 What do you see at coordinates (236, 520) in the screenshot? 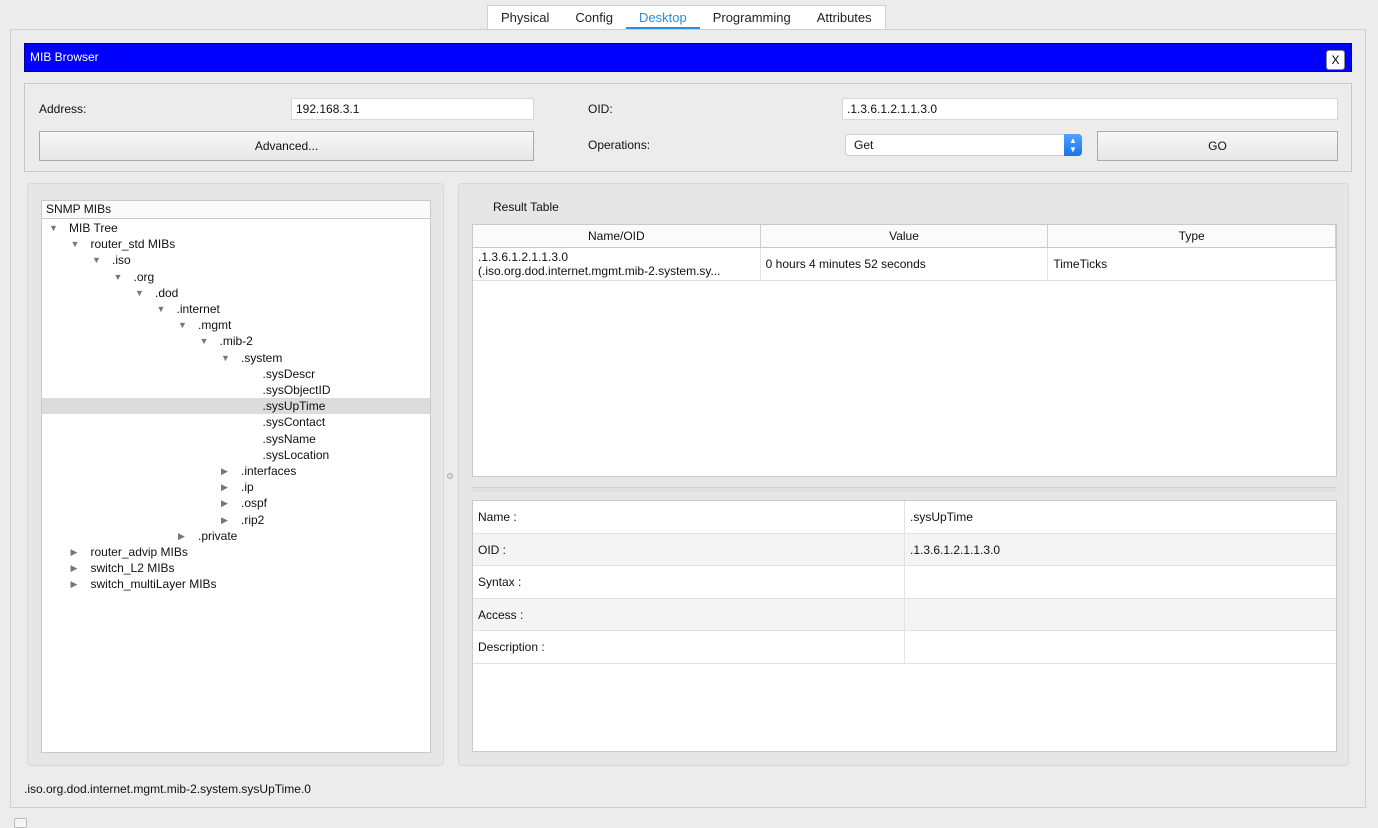
I see `tree-item: ▶ .rip2` at bounding box center [236, 520].